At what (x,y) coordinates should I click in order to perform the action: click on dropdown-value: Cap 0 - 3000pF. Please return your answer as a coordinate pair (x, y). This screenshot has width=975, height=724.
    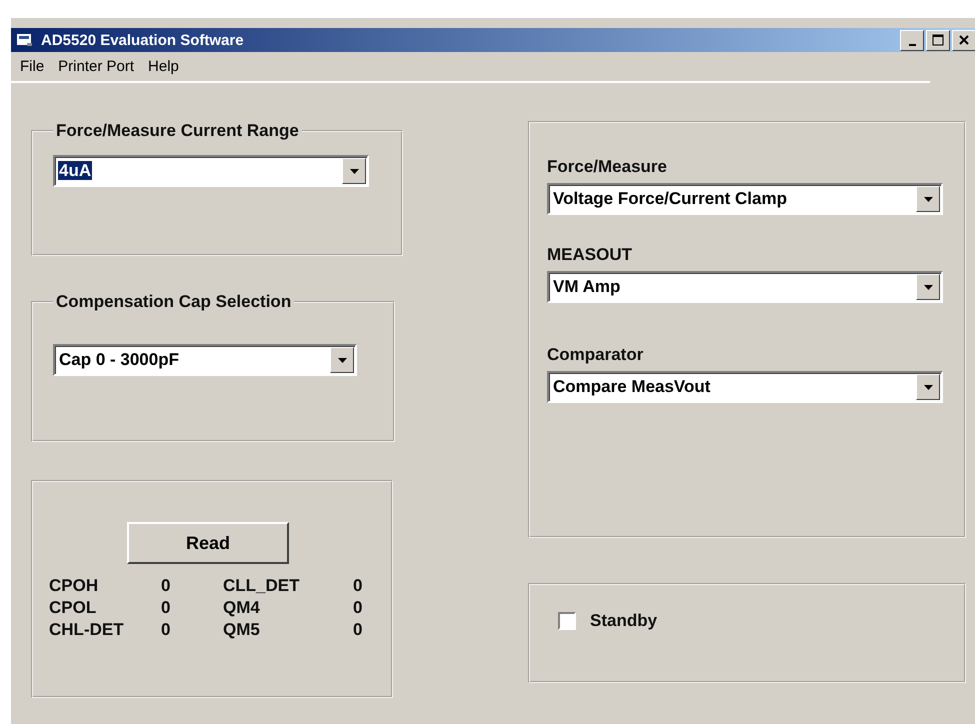
    Looking at the image, I should click on (119, 359).